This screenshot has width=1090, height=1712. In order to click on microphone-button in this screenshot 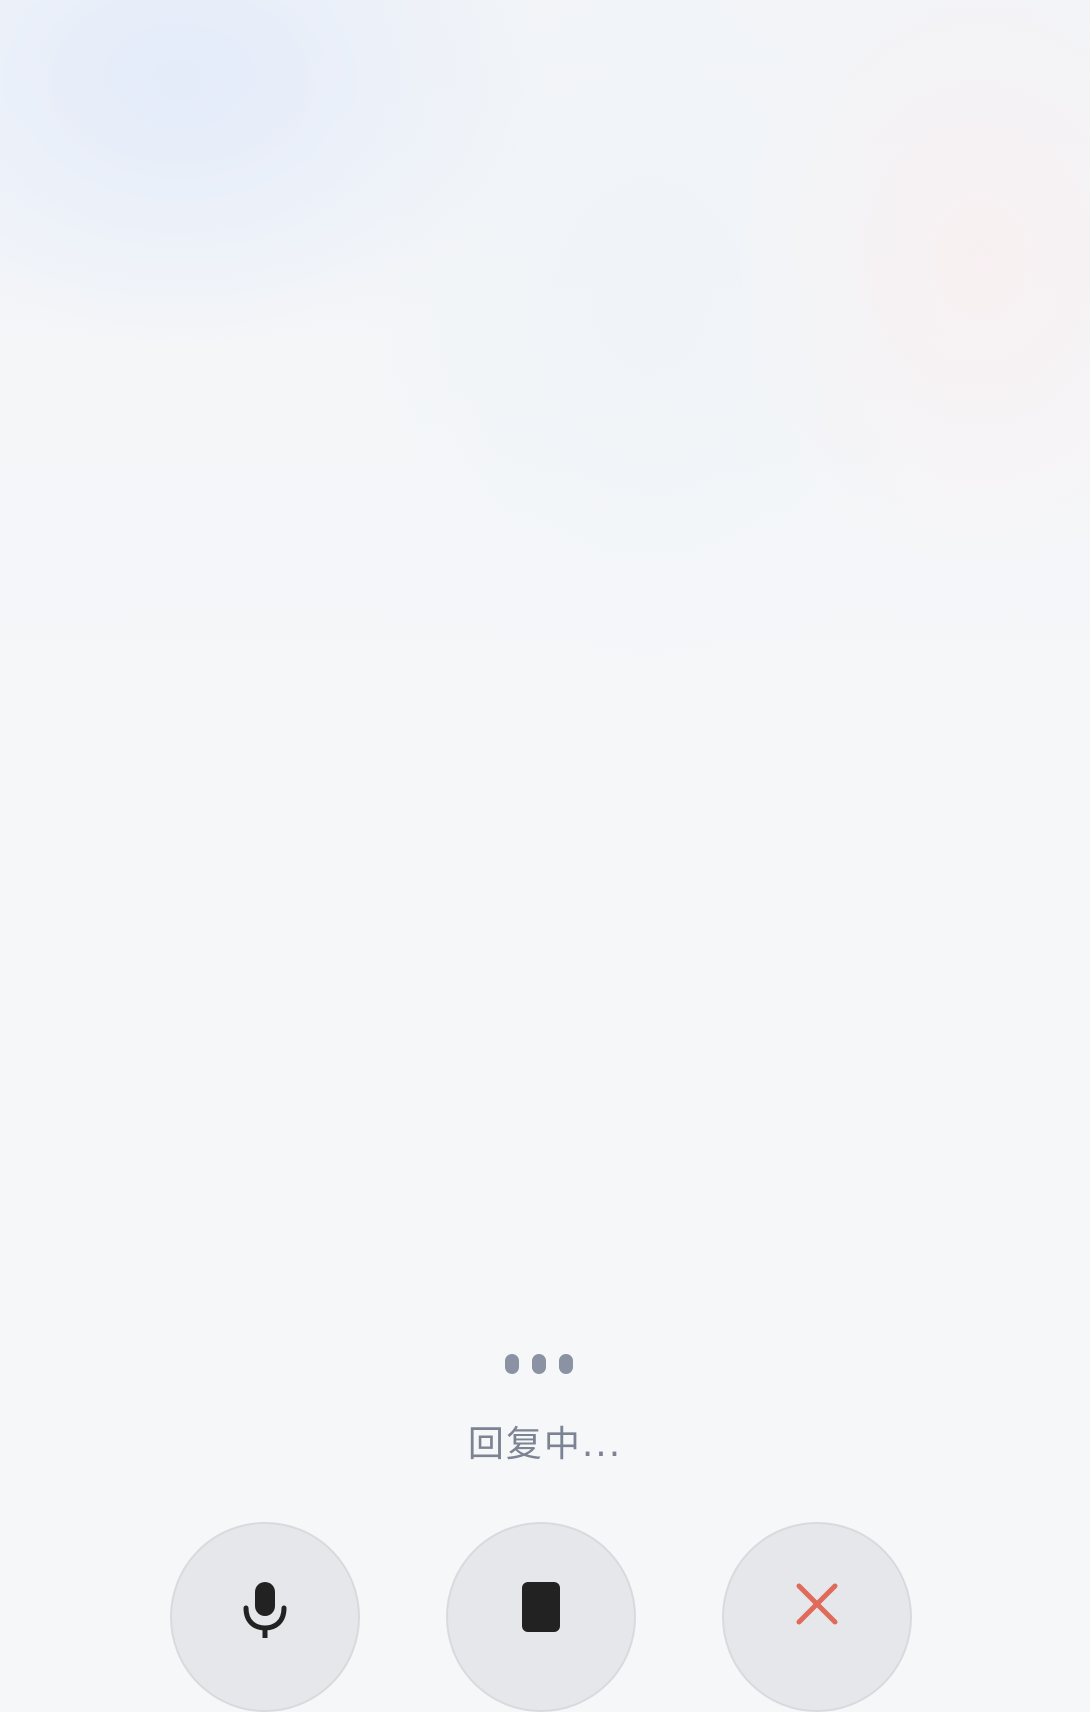, I will do `click(265, 1617)`.